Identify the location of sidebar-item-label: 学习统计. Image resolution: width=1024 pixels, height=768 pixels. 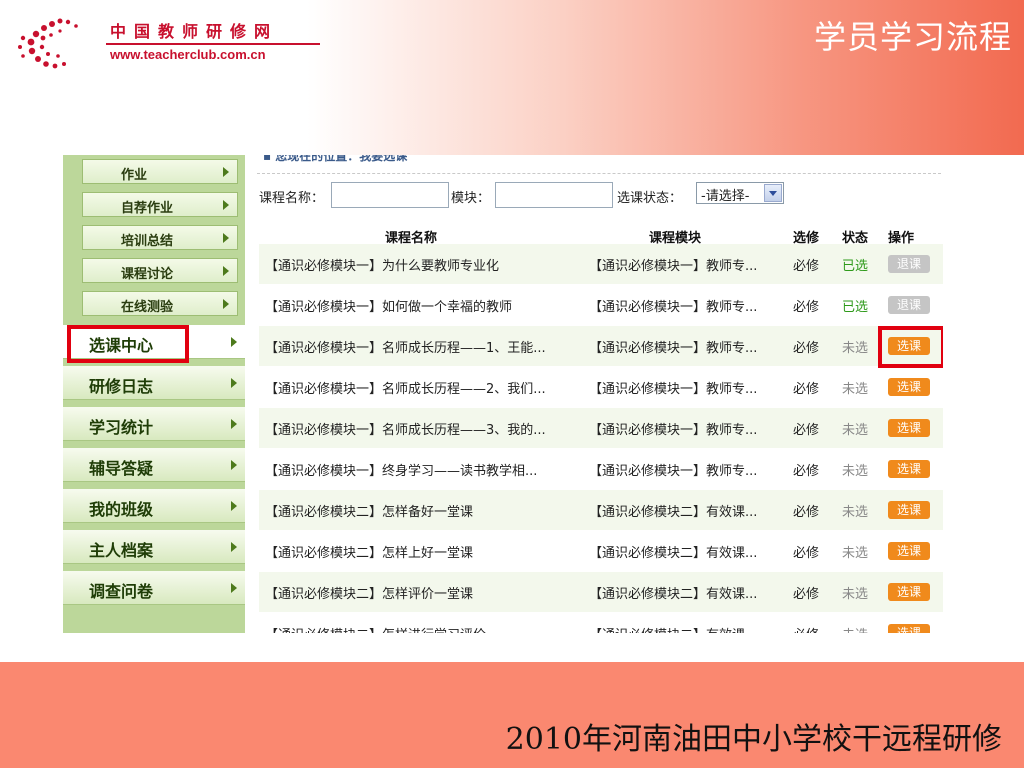
(121, 427).